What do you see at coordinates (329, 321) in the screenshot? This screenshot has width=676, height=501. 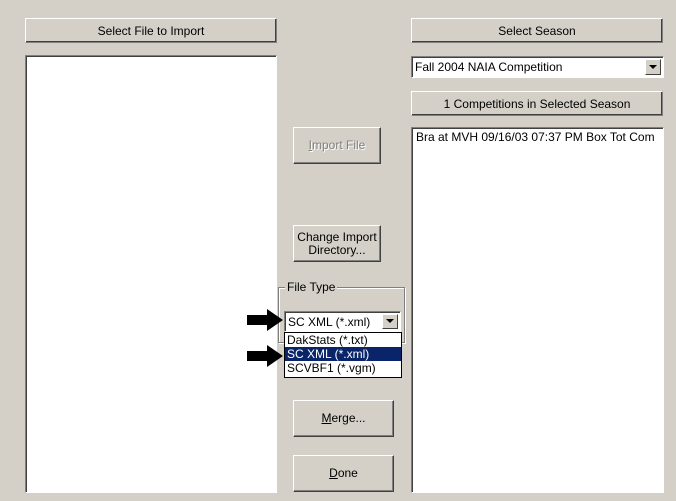 I see `file-type-selected: SC XML (*.xml)` at bounding box center [329, 321].